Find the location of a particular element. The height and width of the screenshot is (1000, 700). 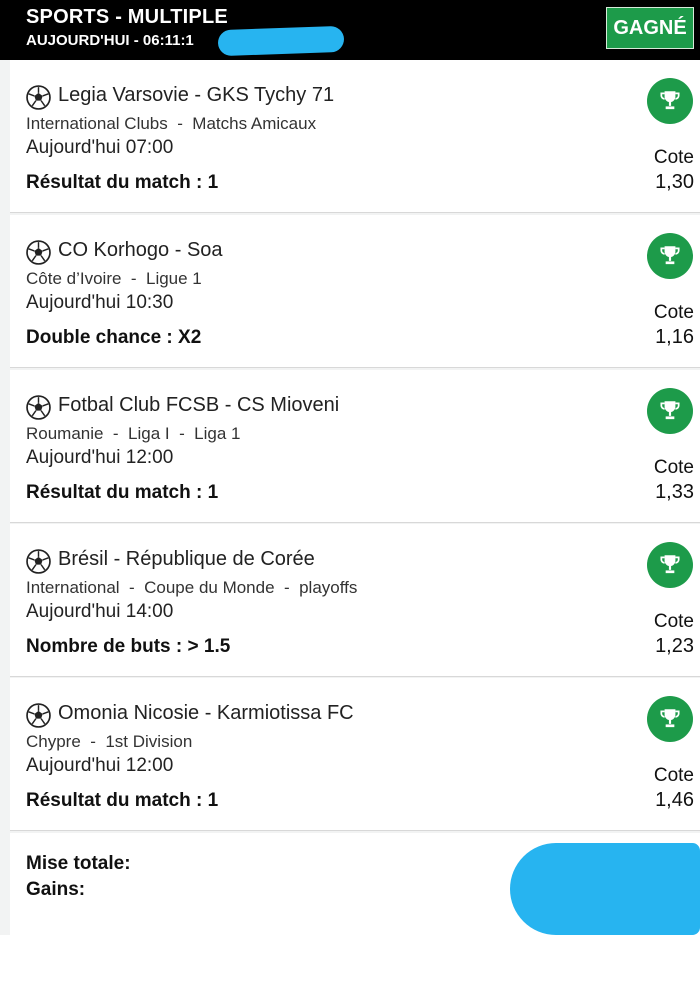

match-name: Brésil - République de Corée is located at coordinates (186, 559).